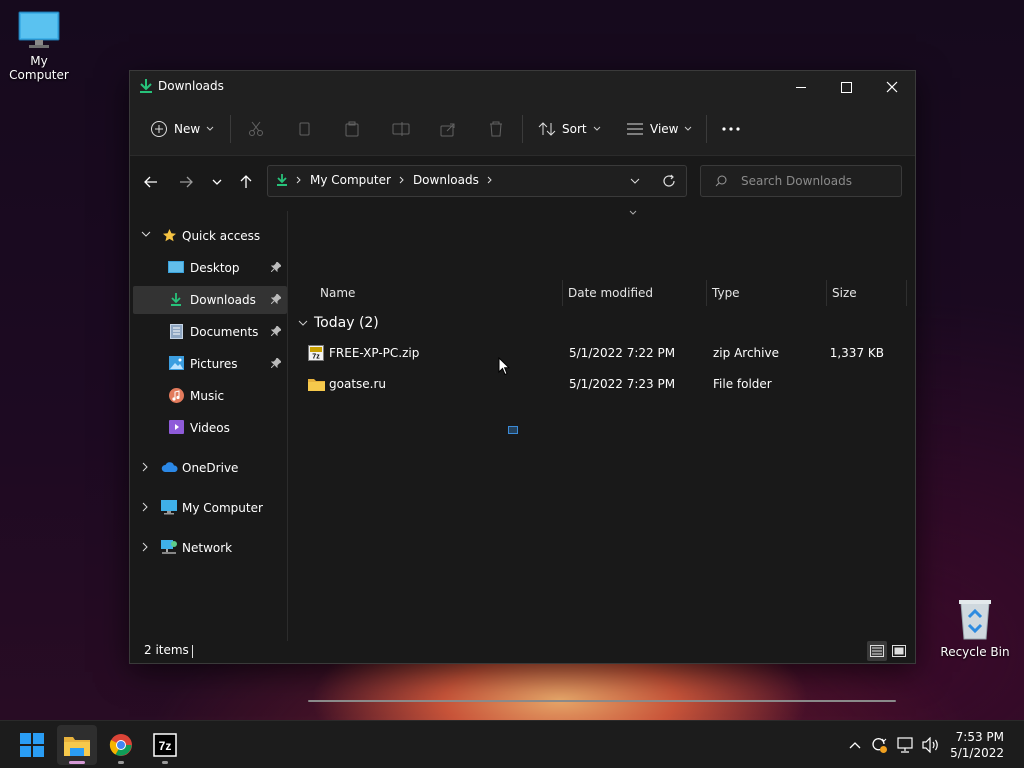 The height and width of the screenshot is (768, 1024). Describe the element at coordinates (77, 745) in the screenshot. I see `taskbar-file-explorer` at that location.